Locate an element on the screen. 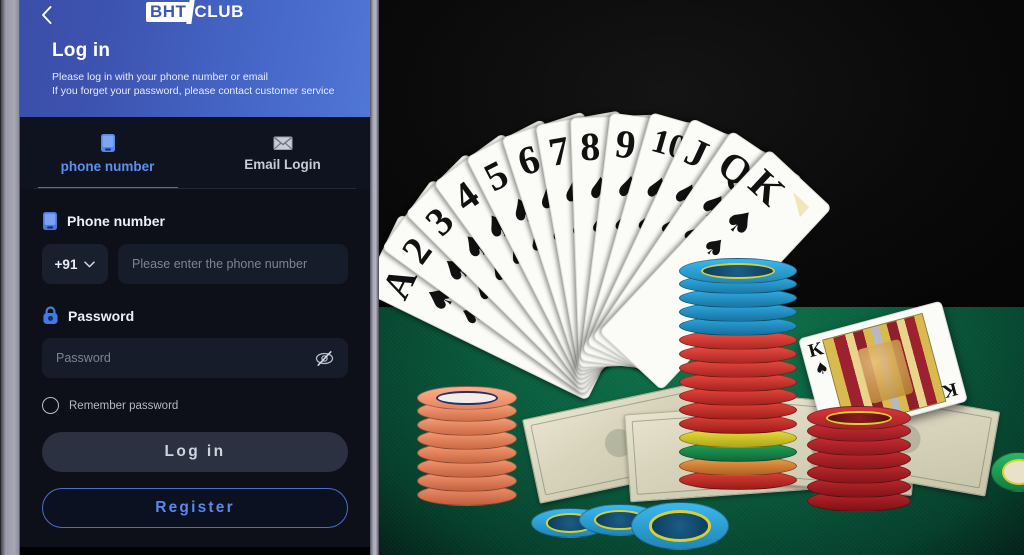  envelope-icon is located at coordinates (282, 143).